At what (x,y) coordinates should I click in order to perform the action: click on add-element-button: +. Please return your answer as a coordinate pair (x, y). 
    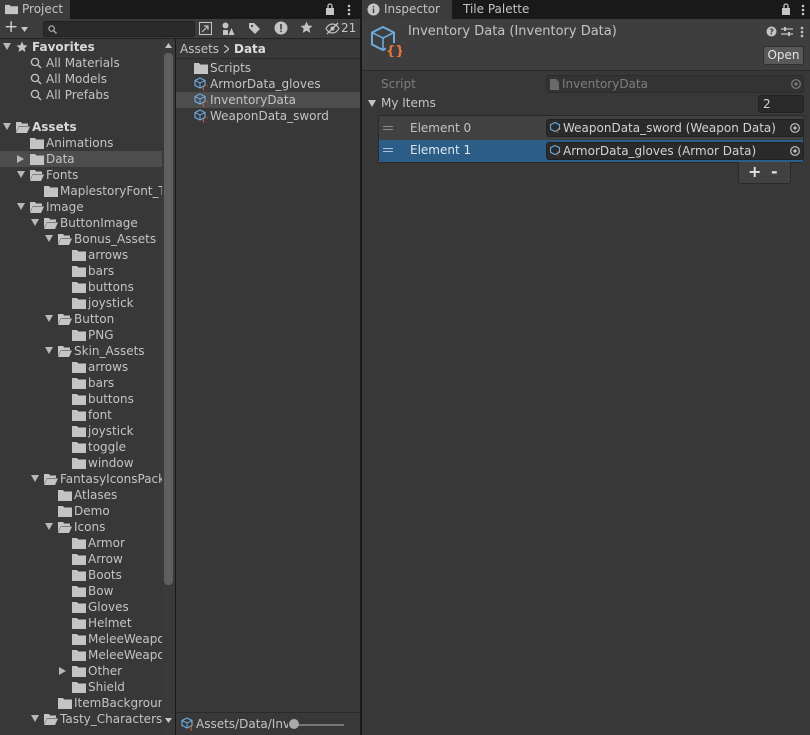
    Looking at the image, I should click on (754, 171).